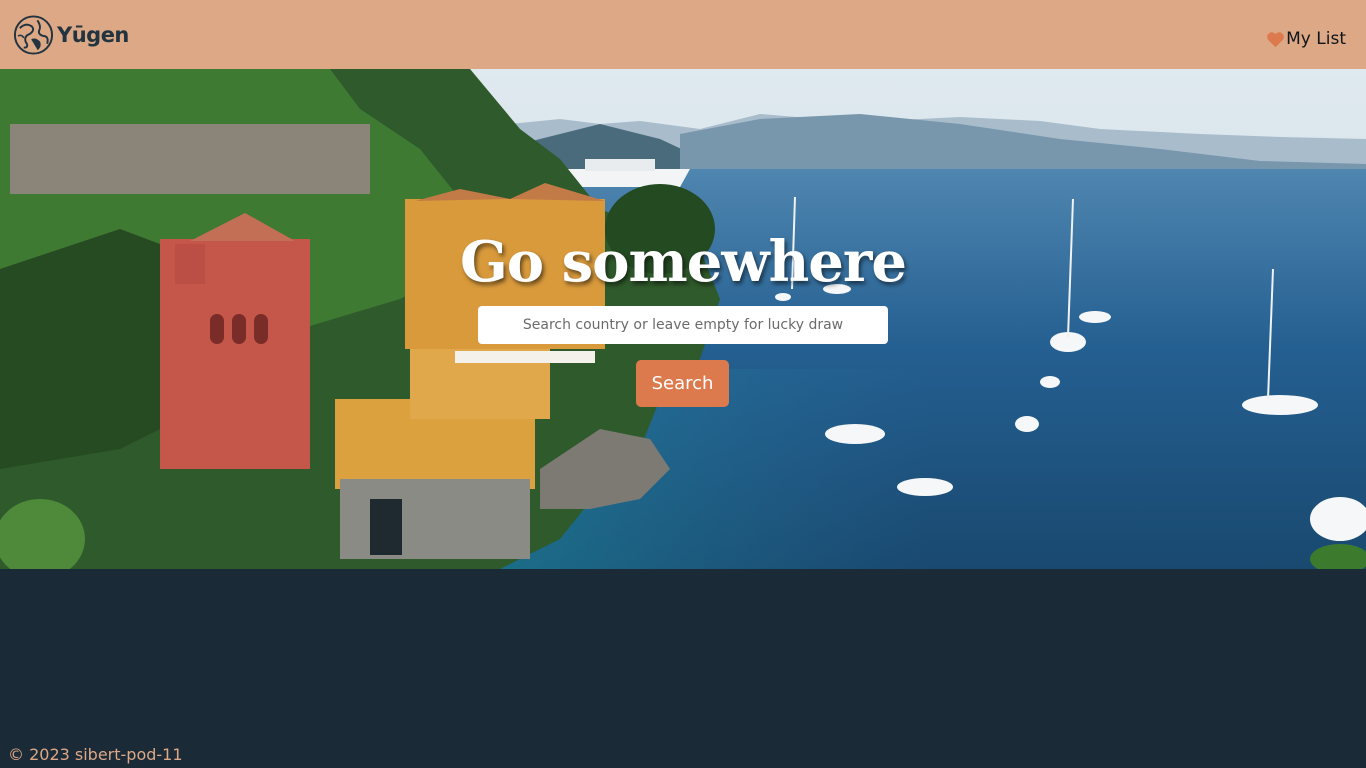 Image resolution: width=1366 pixels, height=768 pixels. I want to click on hero-title: Go somewhere, so click(683, 262).